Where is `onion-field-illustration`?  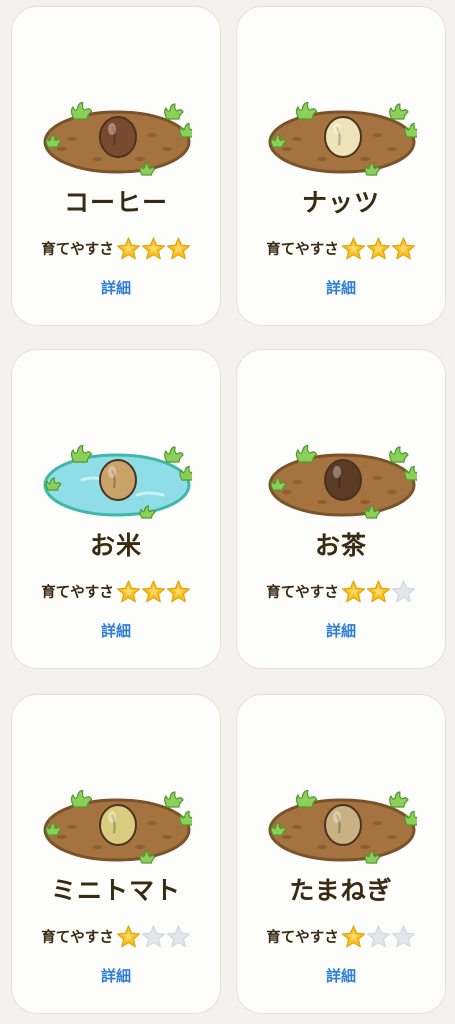
onion-field-illustration is located at coordinates (342, 825).